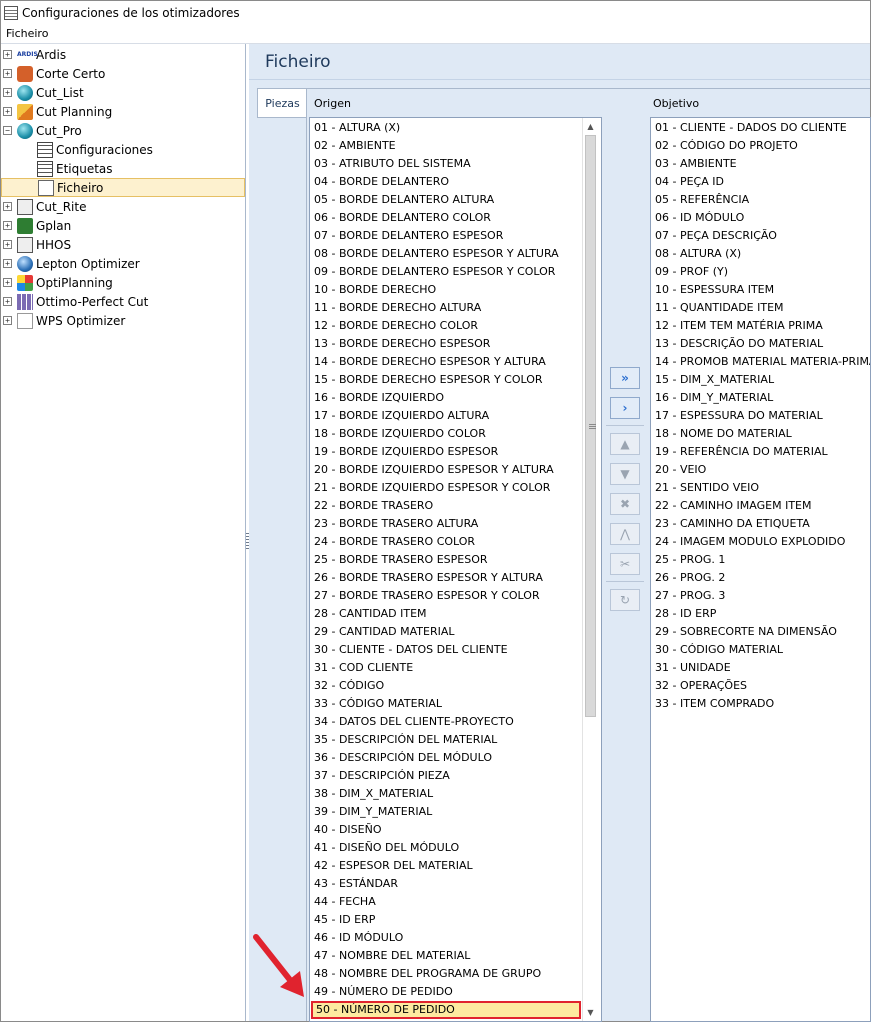 The height and width of the screenshot is (1022, 871). Describe the element at coordinates (123, 111) in the screenshot. I see `tree-item-cut-planning: + Cut Planning` at that location.